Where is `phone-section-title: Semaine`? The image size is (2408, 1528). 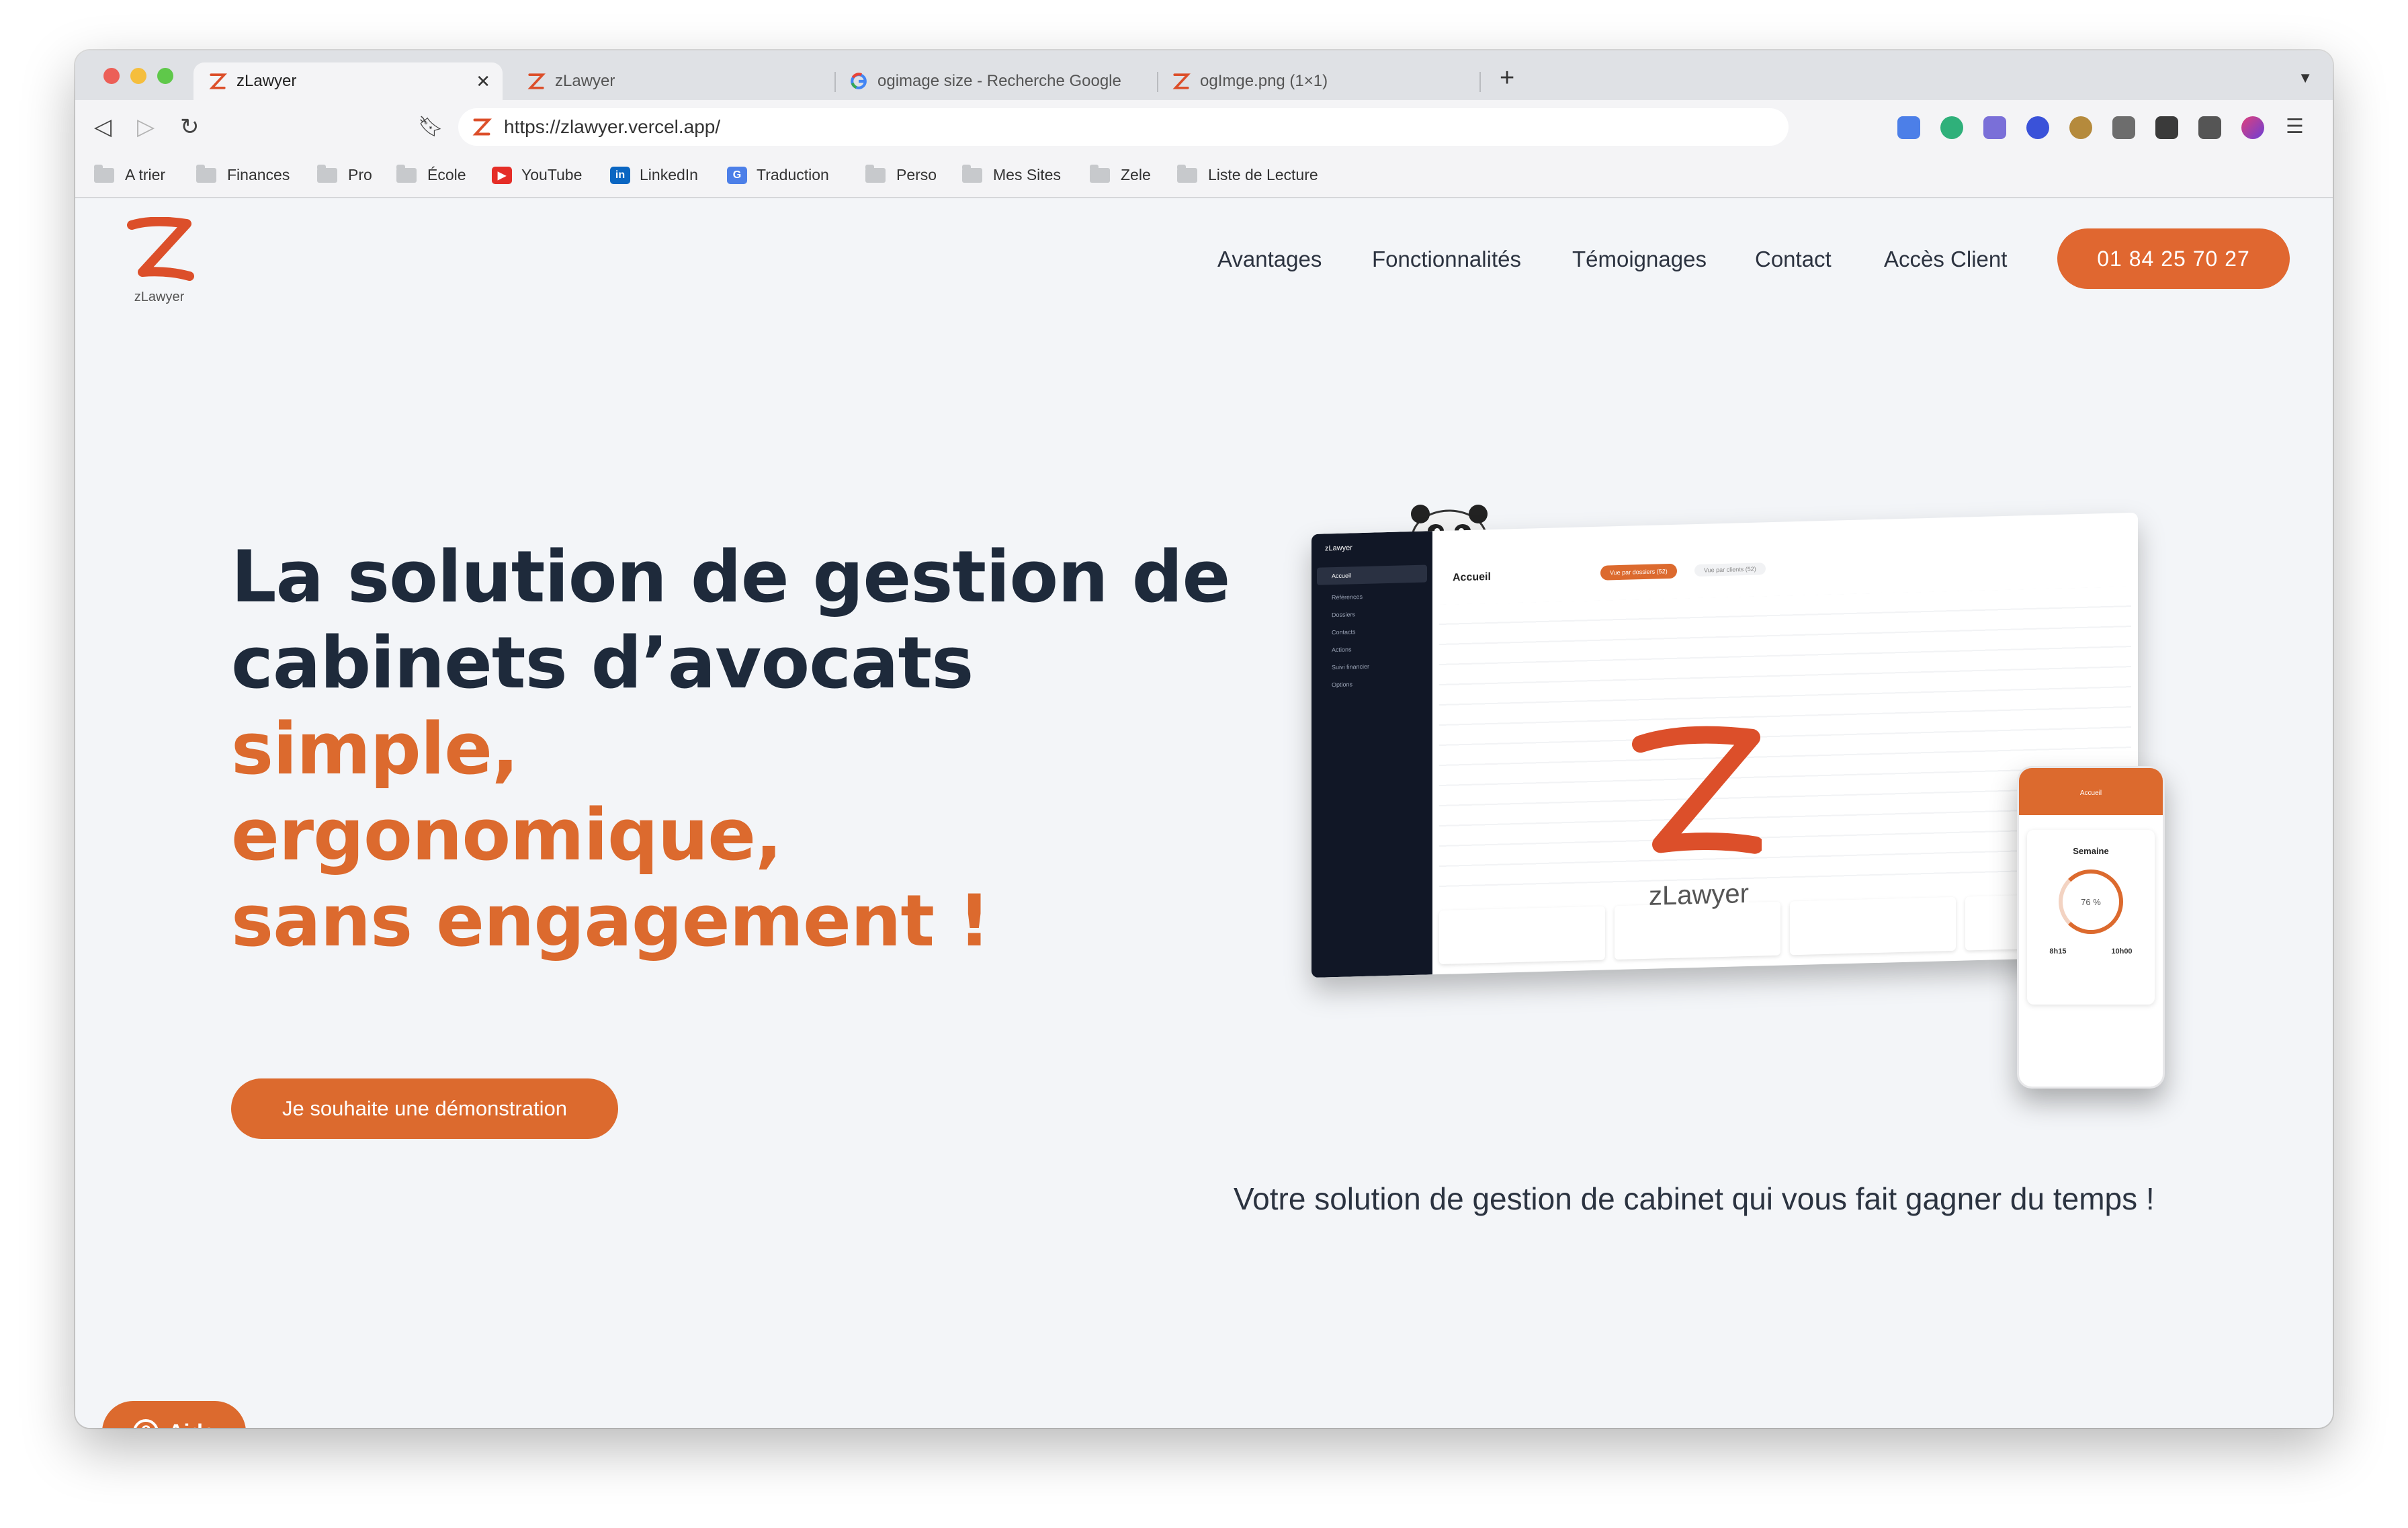
phone-section-title: Semaine is located at coordinates (2091, 851).